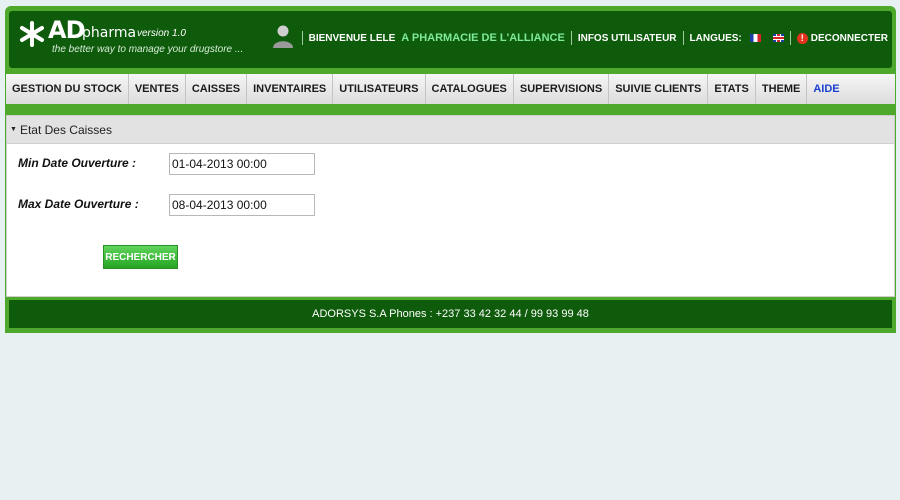  I want to click on nav-item-etats: ETATS, so click(732, 89).